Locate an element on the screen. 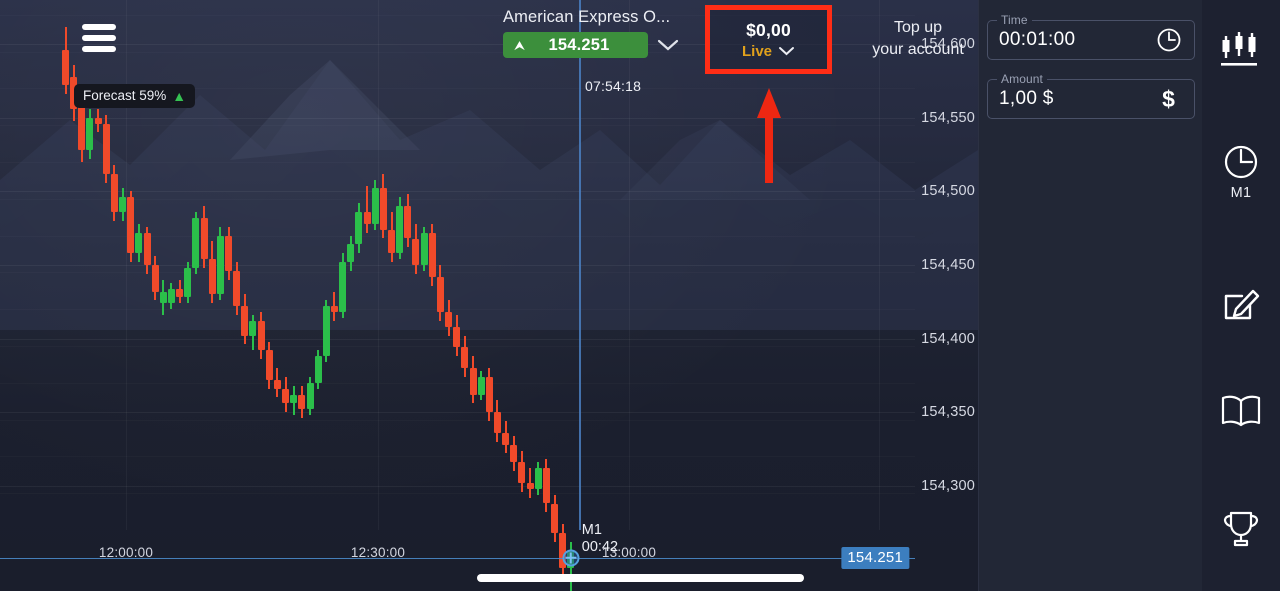 The width and height of the screenshot is (1280, 591). balance-amount-label: $0,00 is located at coordinates (768, 29).